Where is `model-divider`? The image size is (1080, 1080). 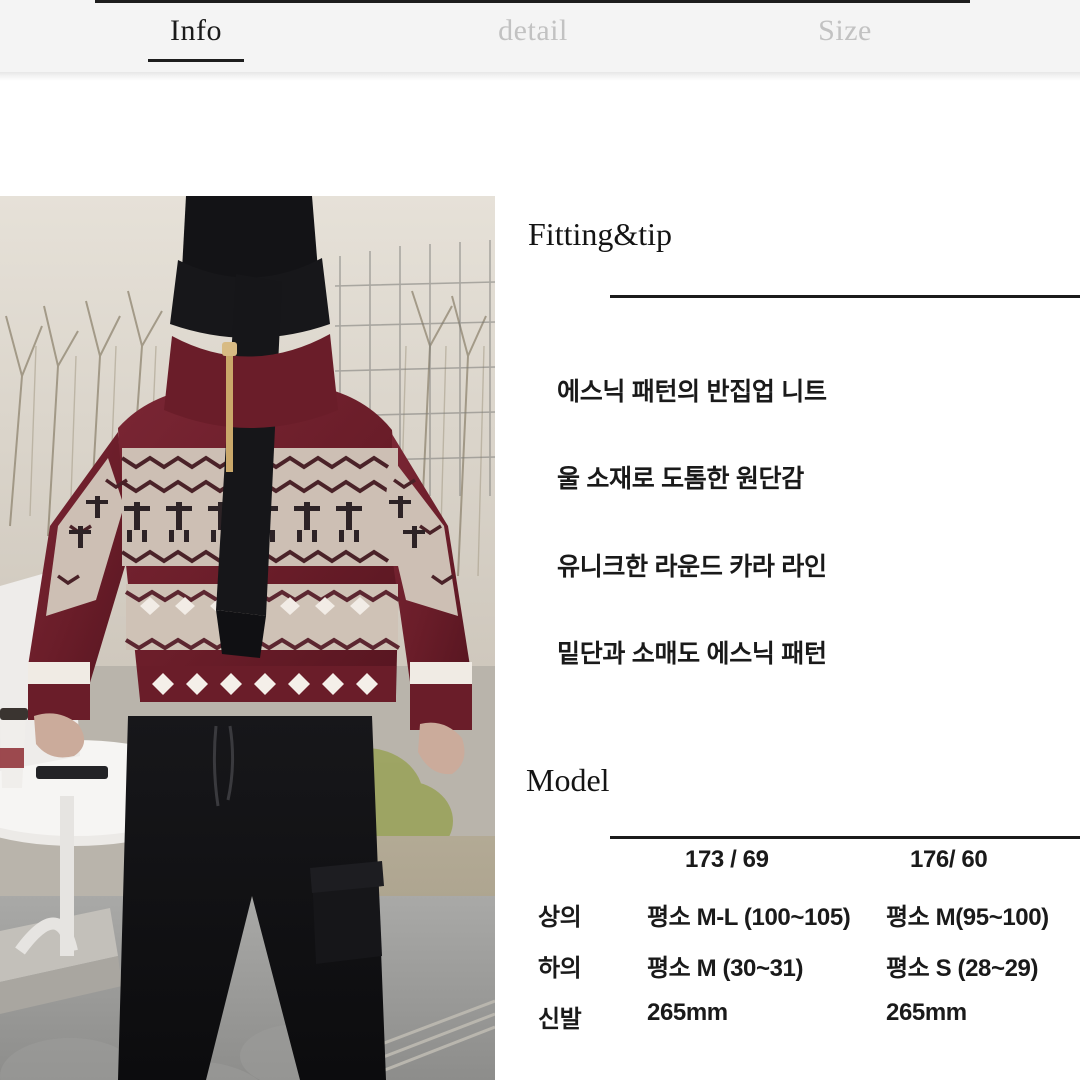
model-divider is located at coordinates (845, 837).